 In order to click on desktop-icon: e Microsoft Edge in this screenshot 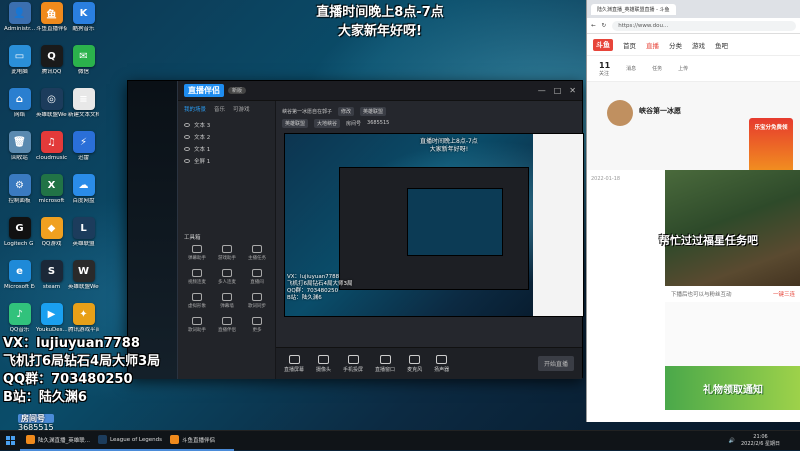, I will do `click(19, 281)`.